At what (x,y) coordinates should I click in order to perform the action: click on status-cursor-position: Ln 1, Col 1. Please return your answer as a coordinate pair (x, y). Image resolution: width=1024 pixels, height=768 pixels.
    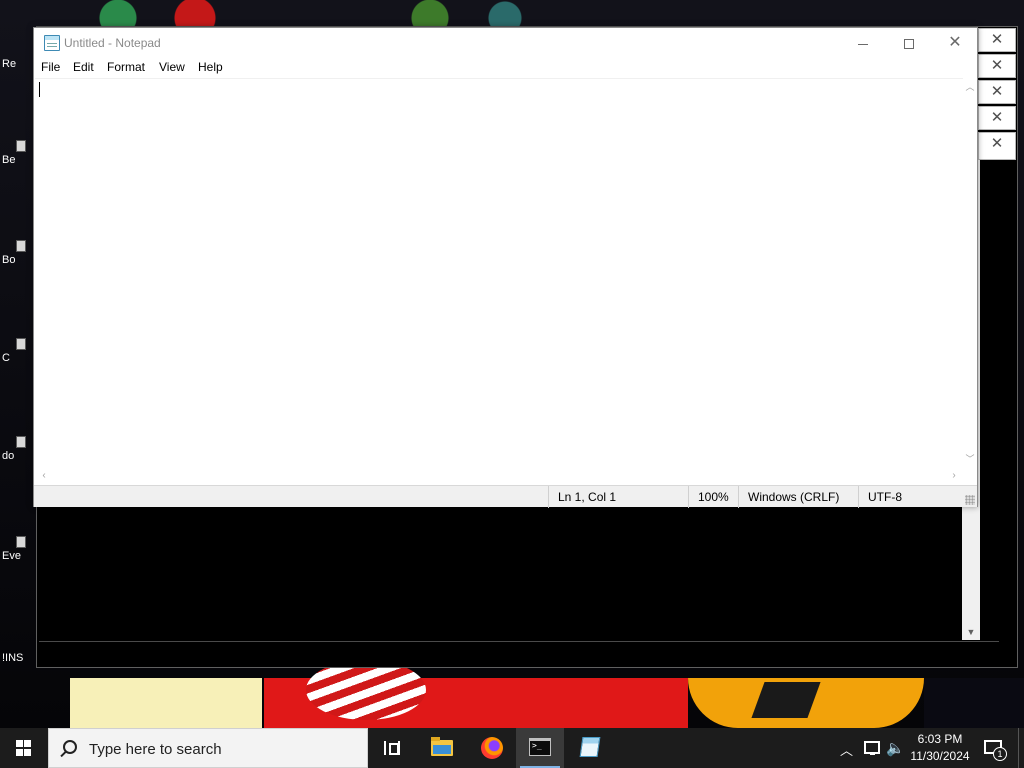
    Looking at the image, I should click on (618, 497).